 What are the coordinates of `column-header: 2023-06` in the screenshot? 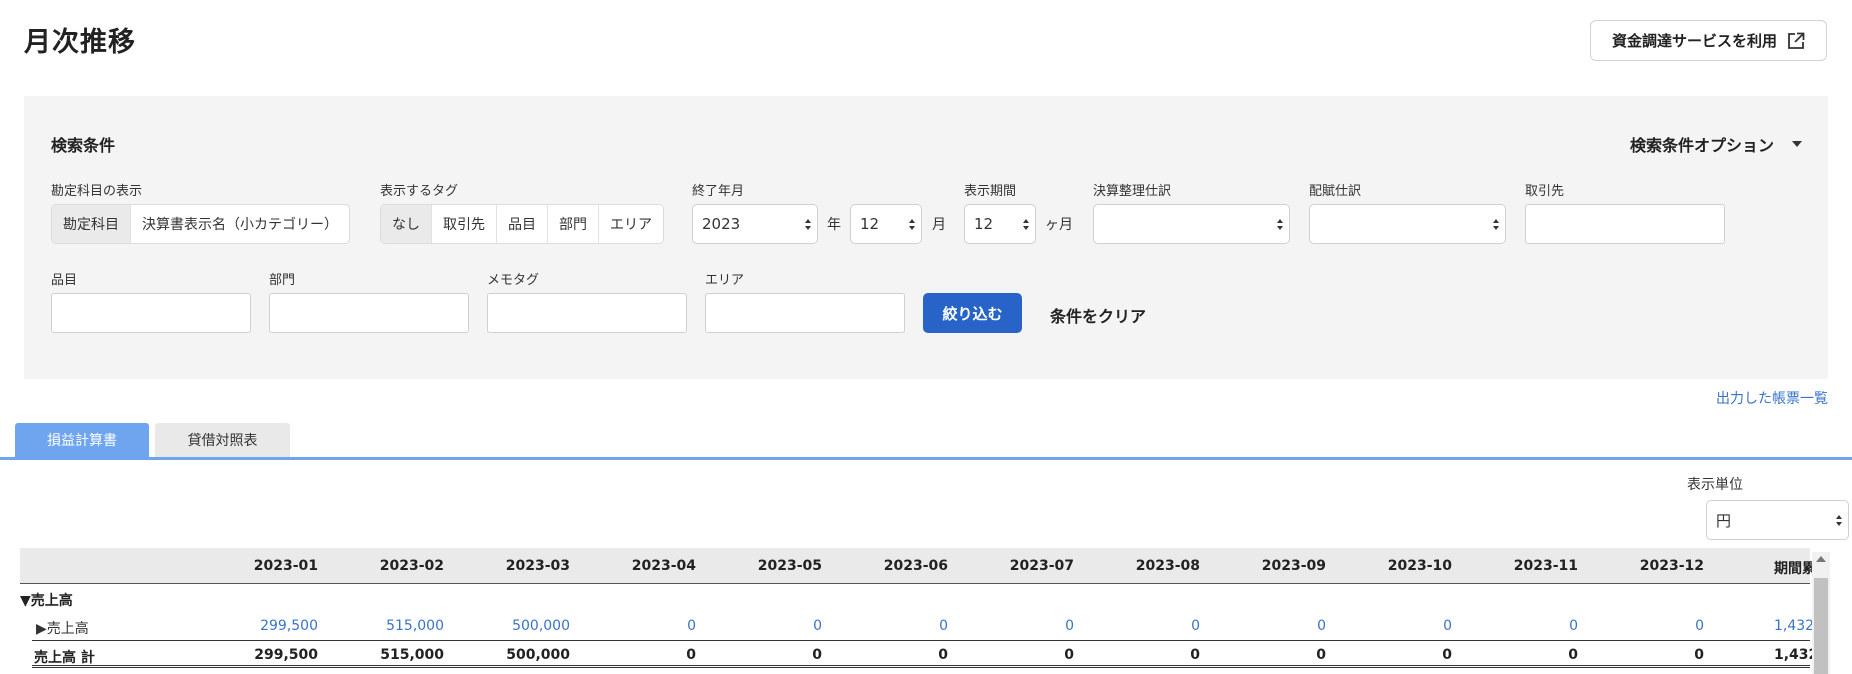 It's located at (915, 566).